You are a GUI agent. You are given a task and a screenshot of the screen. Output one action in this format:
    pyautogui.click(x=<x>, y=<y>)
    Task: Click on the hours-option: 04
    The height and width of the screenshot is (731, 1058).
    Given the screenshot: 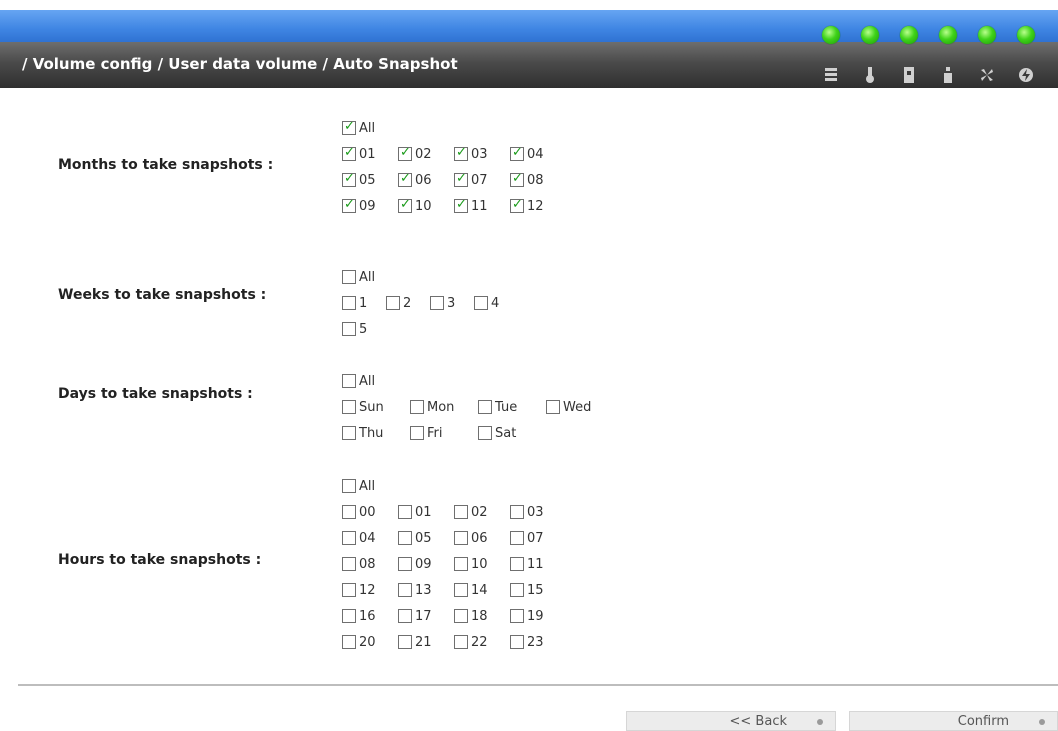 What is the action you would take?
    pyautogui.click(x=367, y=538)
    